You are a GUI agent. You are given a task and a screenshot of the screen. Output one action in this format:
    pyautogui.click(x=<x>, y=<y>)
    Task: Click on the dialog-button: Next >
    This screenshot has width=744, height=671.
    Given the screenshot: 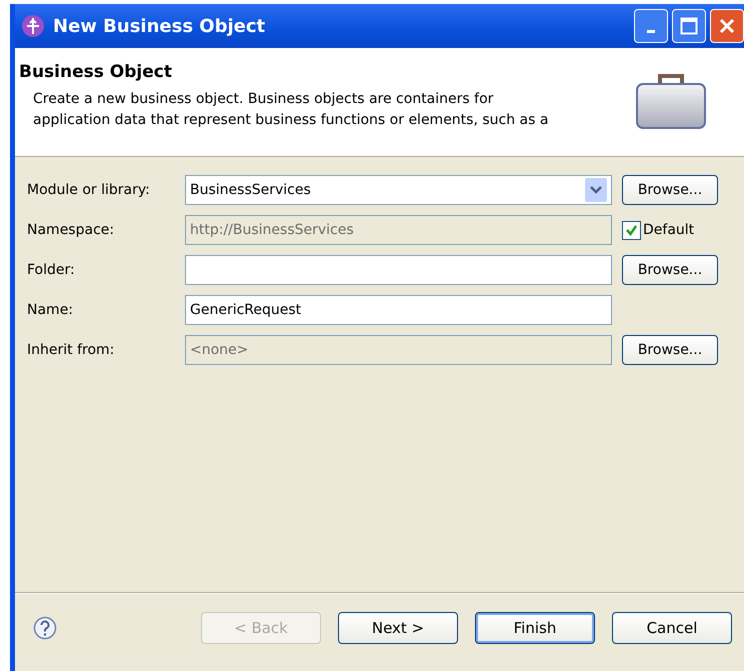 What is the action you would take?
    pyautogui.click(x=398, y=628)
    